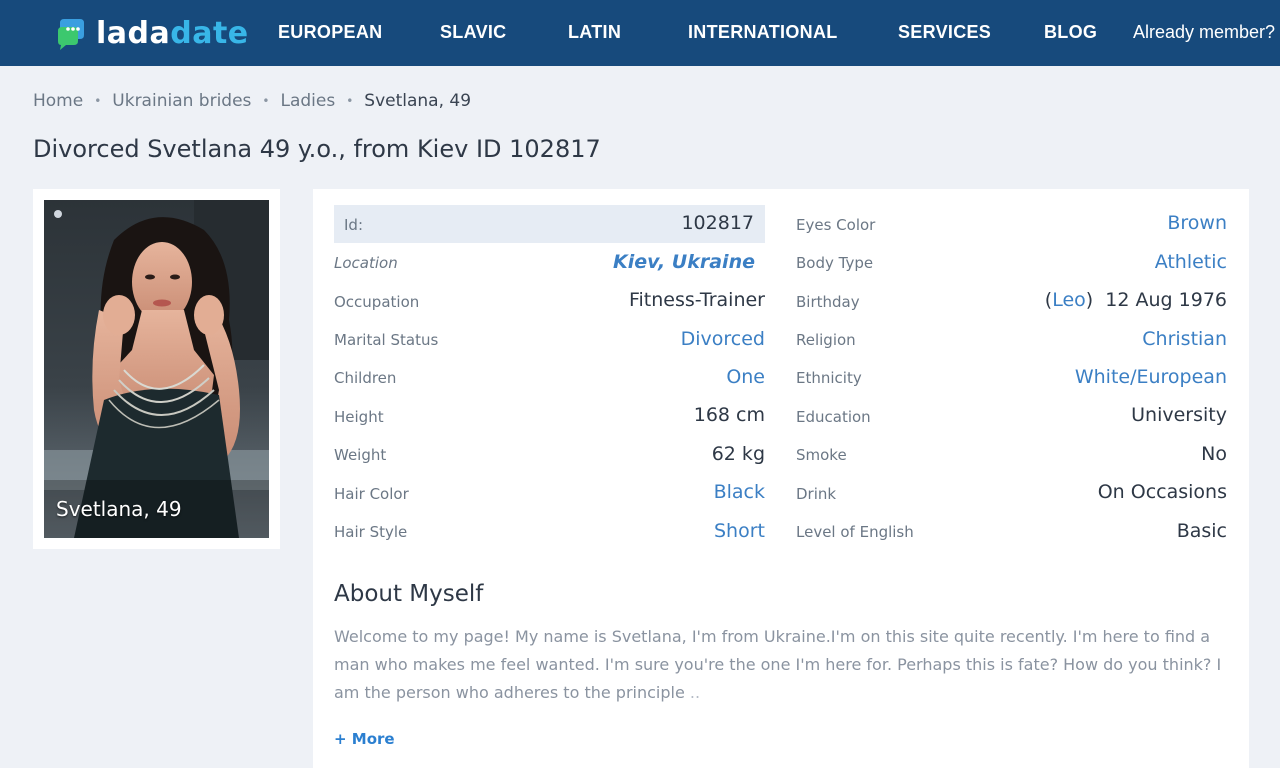 Image resolution: width=1280 pixels, height=768 pixels. I want to click on profile-photo: Svetlana, 49, so click(156, 369).